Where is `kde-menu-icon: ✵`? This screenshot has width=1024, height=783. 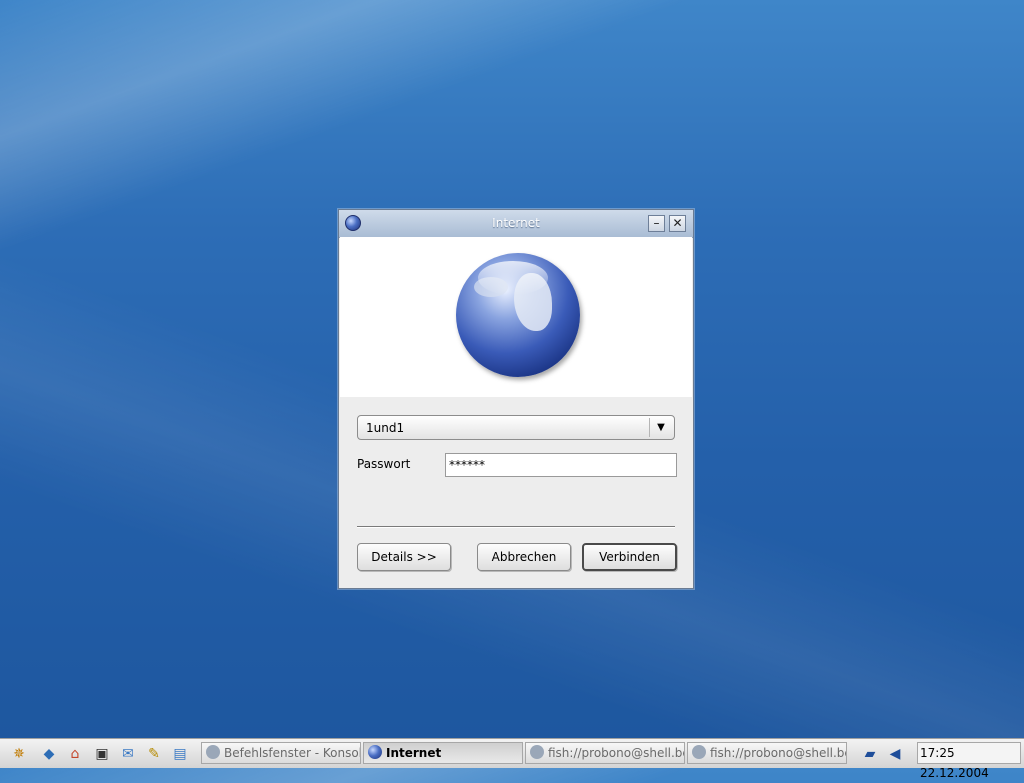 kde-menu-icon: ✵ is located at coordinates (19, 754).